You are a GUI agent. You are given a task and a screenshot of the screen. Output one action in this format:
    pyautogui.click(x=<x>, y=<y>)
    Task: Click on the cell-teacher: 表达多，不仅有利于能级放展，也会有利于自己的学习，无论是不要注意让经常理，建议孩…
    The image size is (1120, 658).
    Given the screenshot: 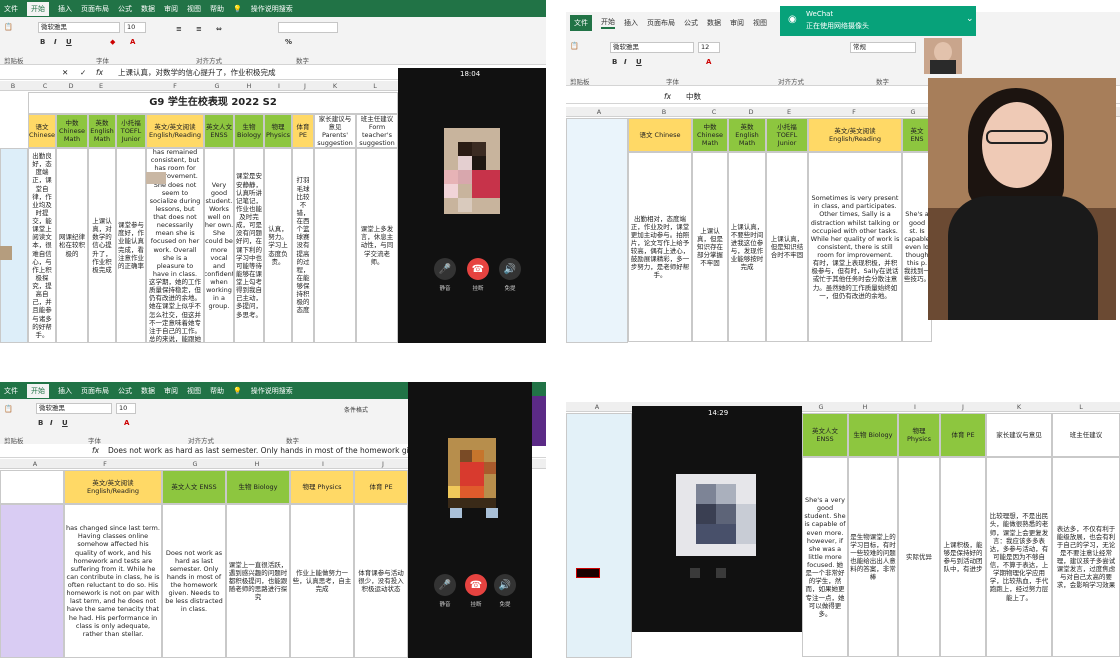 What is the action you would take?
    pyautogui.click(x=1086, y=557)
    